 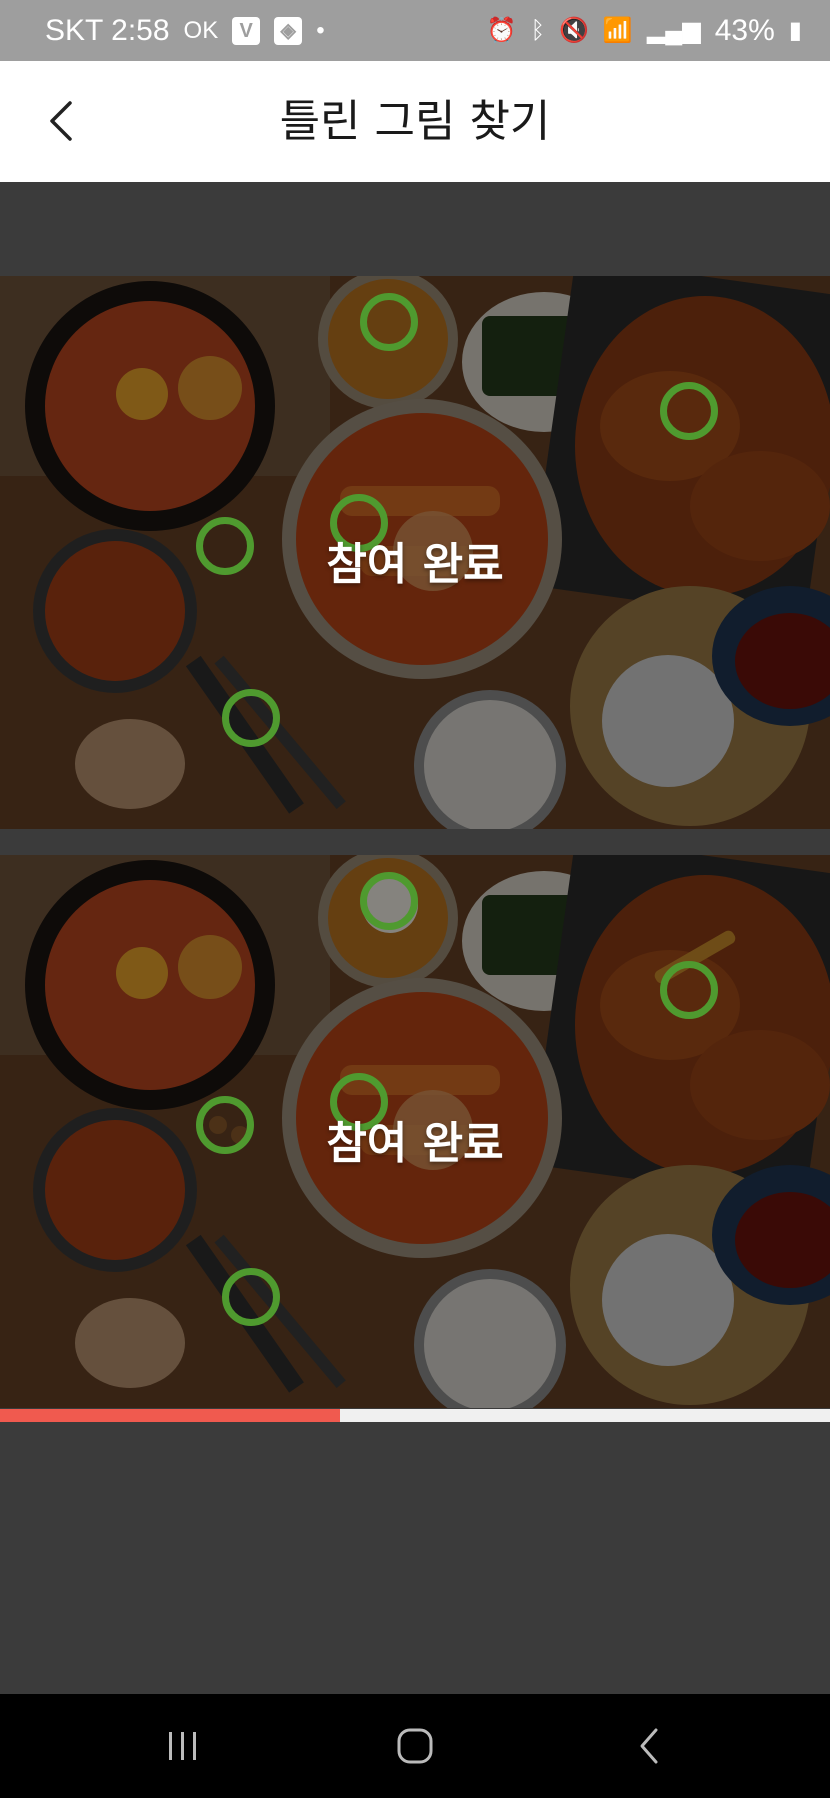 I want to click on recent-apps-icon, so click(x=182, y=1746).